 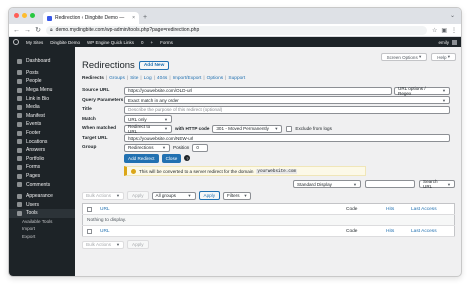 What do you see at coordinates (42, 213) in the screenshot?
I see `sidebar-item-tools: Tools` at bounding box center [42, 213].